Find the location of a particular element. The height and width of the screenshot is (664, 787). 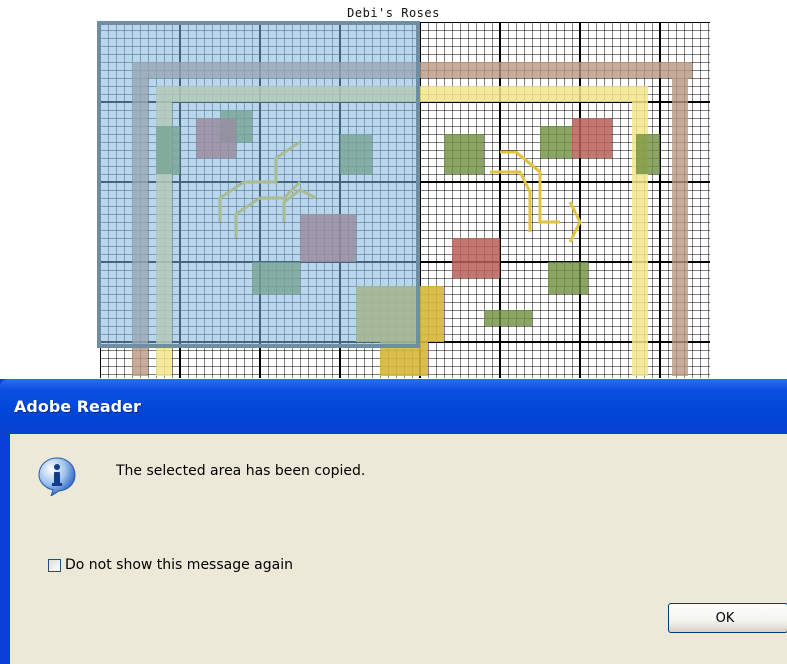

info-balloon-icon is located at coordinates (57, 476).